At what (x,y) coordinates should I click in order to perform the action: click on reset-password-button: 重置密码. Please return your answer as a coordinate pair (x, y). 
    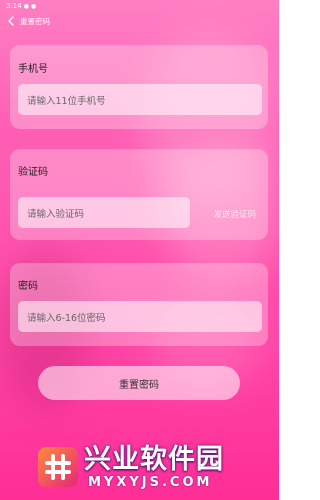
    Looking at the image, I should click on (139, 383).